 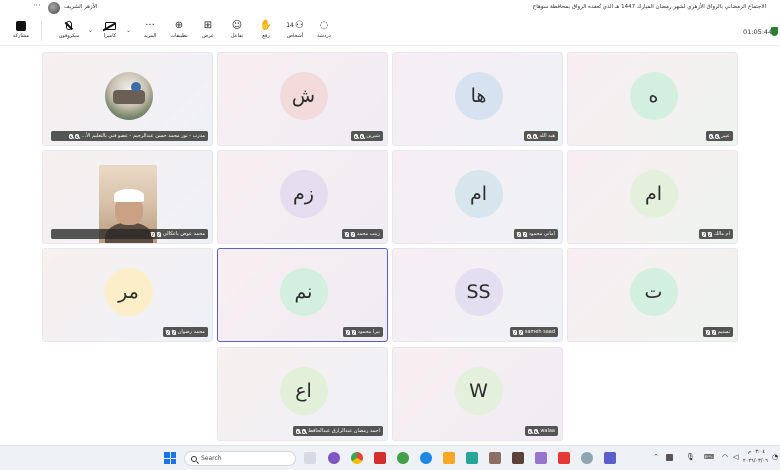 What do you see at coordinates (170, 458) in the screenshot?
I see `start-menu-icon` at bounding box center [170, 458].